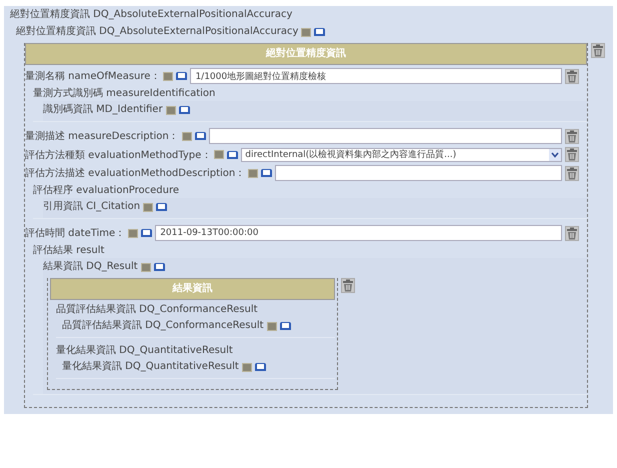 Image resolution: width=617 pixels, height=468 pixels. I want to click on group-label: 量測方式識別碼 measureIdentification, so click(124, 94).